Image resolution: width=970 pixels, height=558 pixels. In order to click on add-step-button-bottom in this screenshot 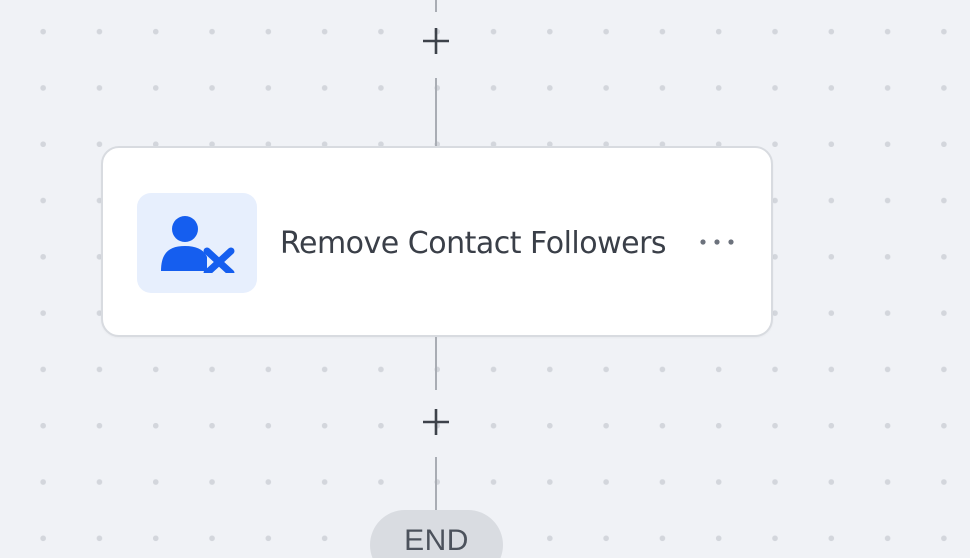, I will do `click(436, 422)`.